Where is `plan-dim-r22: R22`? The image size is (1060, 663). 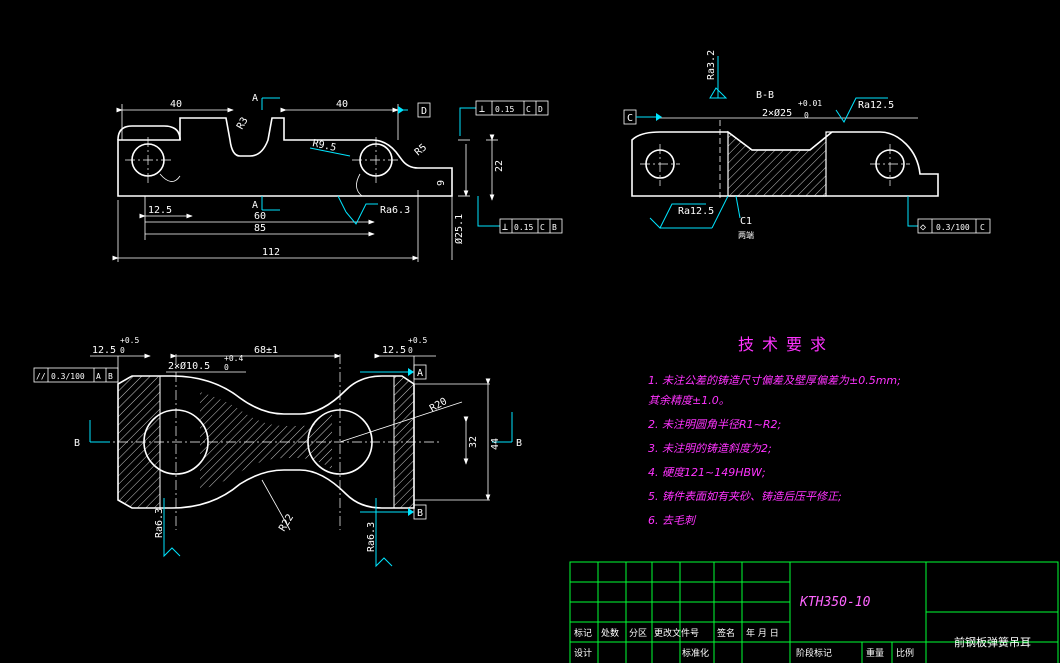 plan-dim-r22: R22 is located at coordinates (286, 522).